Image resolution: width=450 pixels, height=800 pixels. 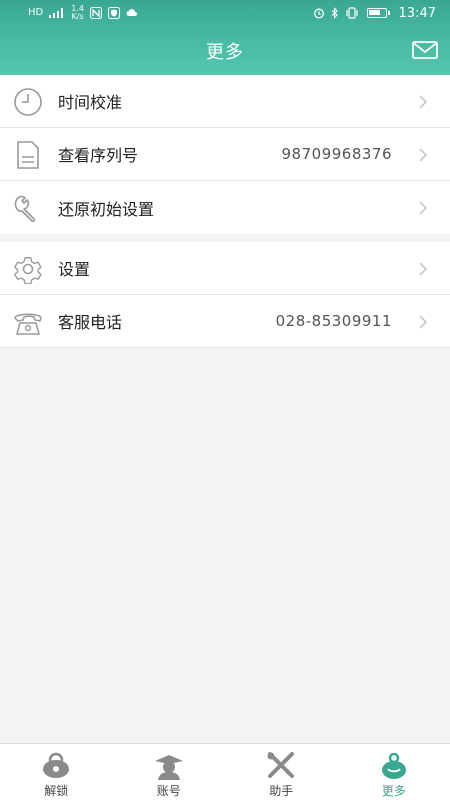 What do you see at coordinates (336, 154) in the screenshot?
I see `serial-number-value: 98709968376` at bounding box center [336, 154].